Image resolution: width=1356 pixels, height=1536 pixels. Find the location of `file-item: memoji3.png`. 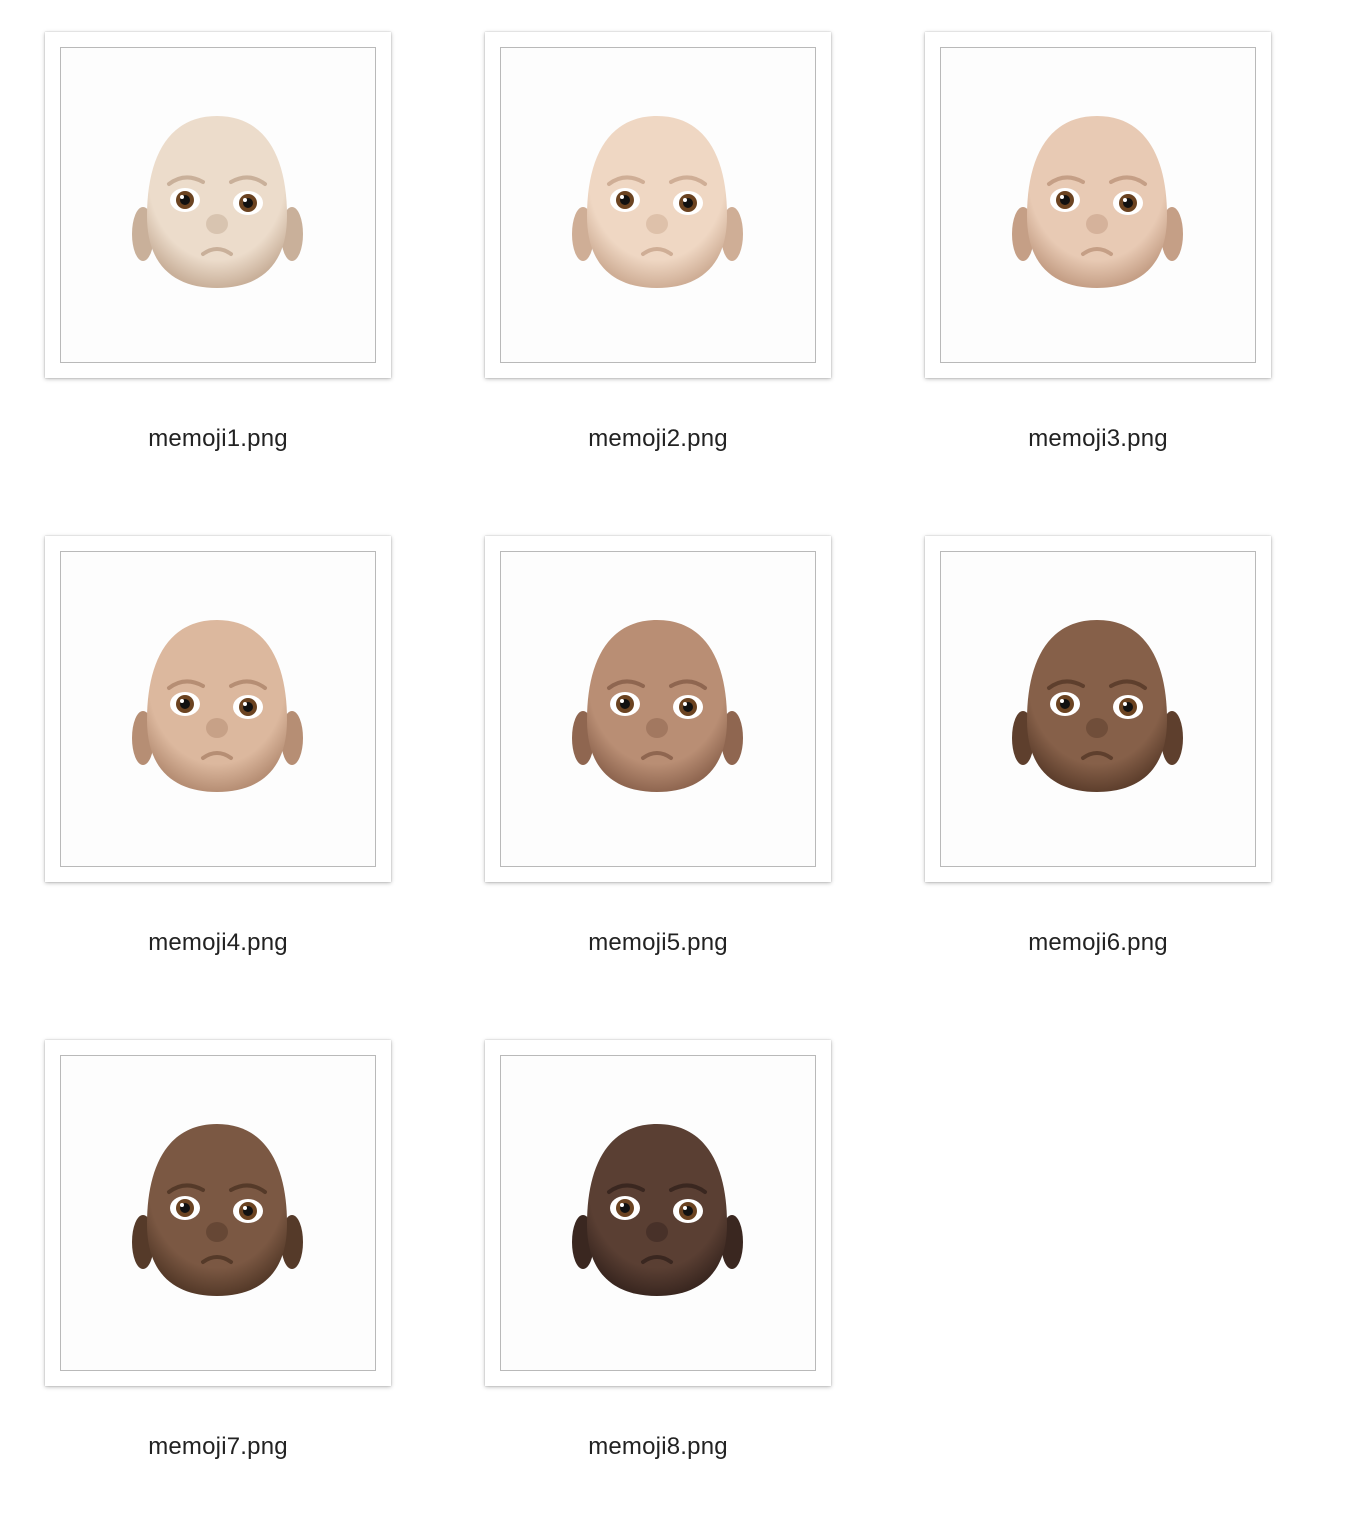

file-item: memoji3.png is located at coordinates (1099, 252).